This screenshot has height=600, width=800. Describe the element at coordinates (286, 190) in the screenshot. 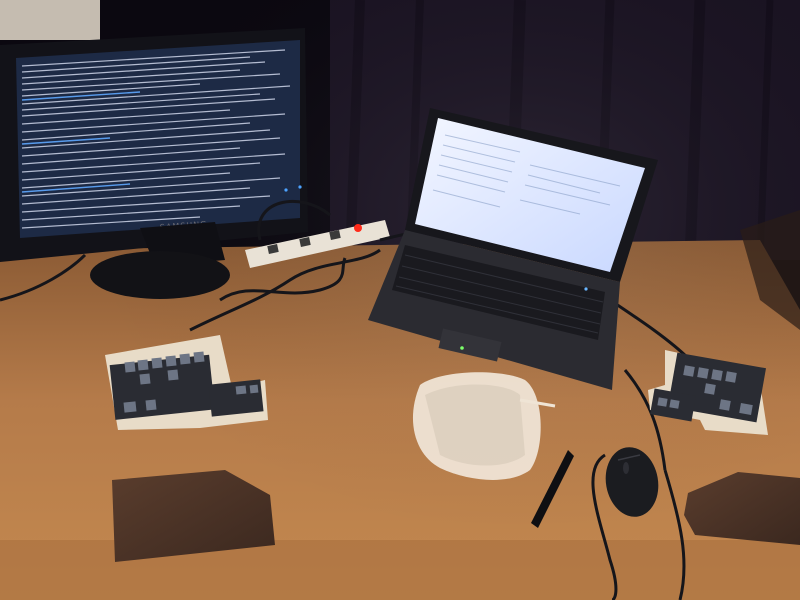

I see `monitor-power-led` at that location.